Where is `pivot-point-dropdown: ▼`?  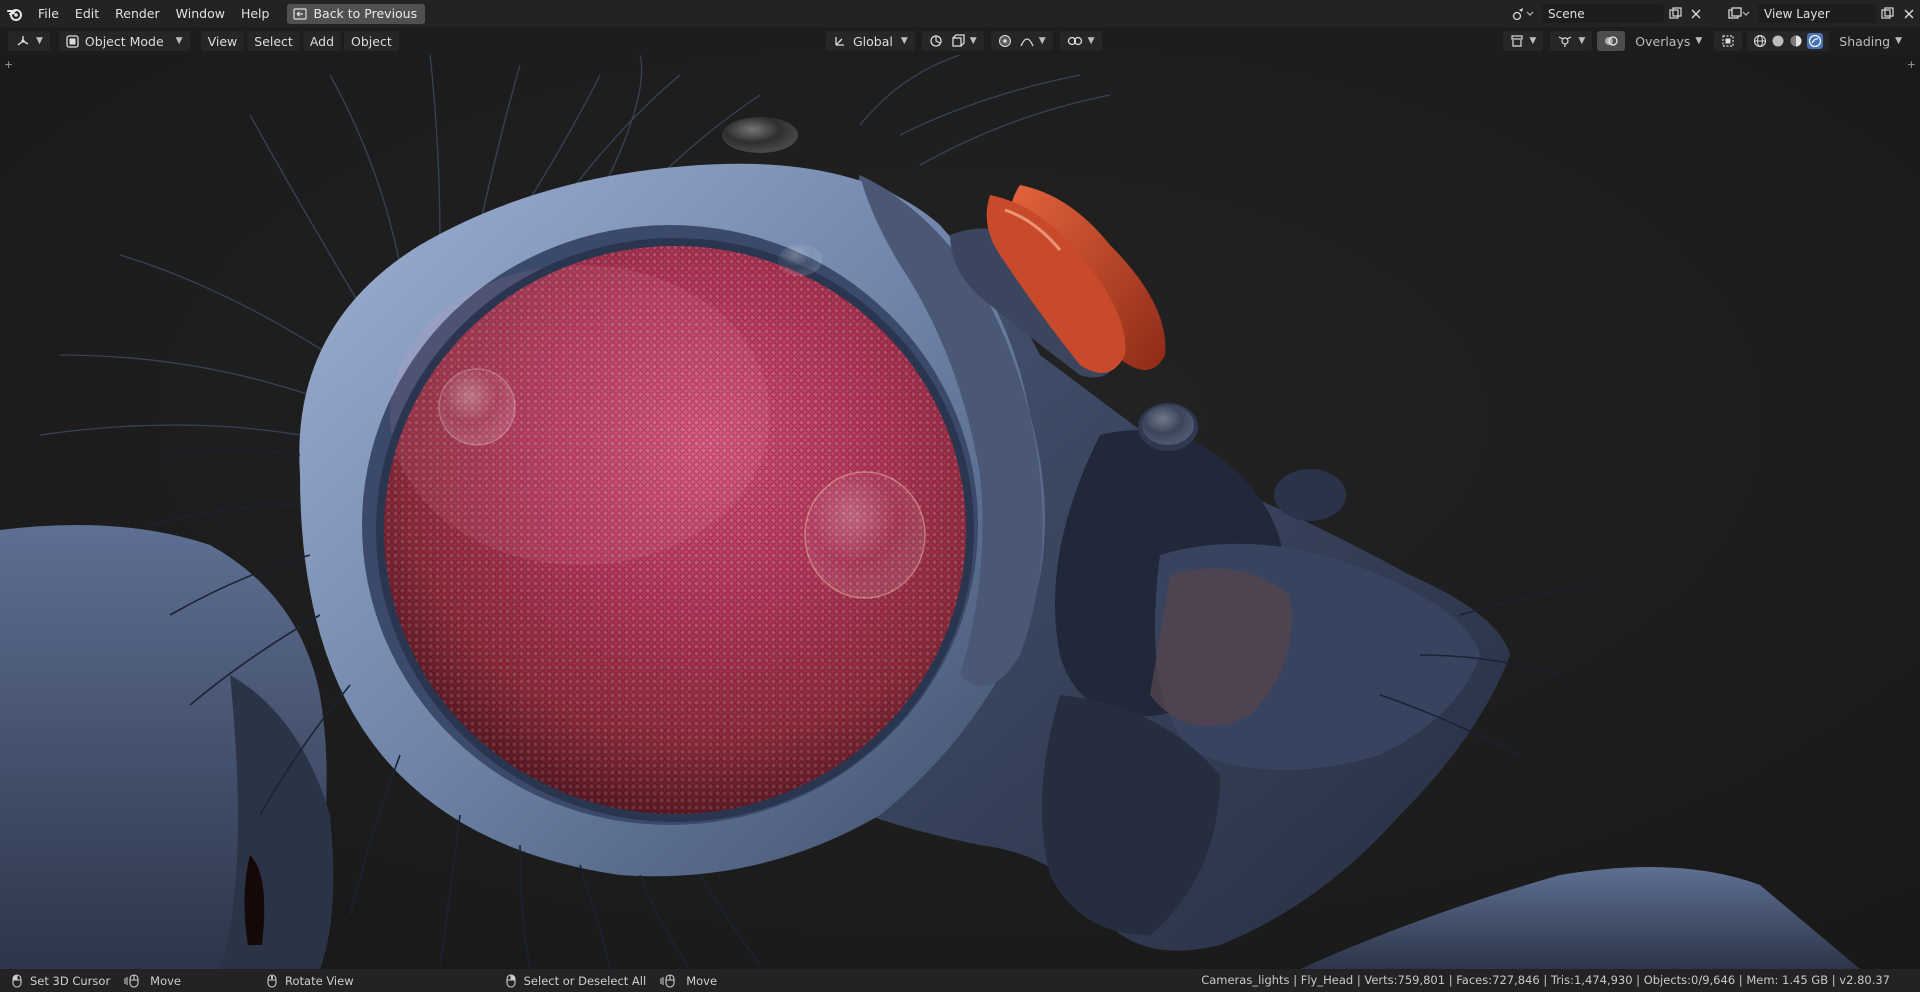
pivot-point-dropdown: ▼ is located at coordinates (952, 41).